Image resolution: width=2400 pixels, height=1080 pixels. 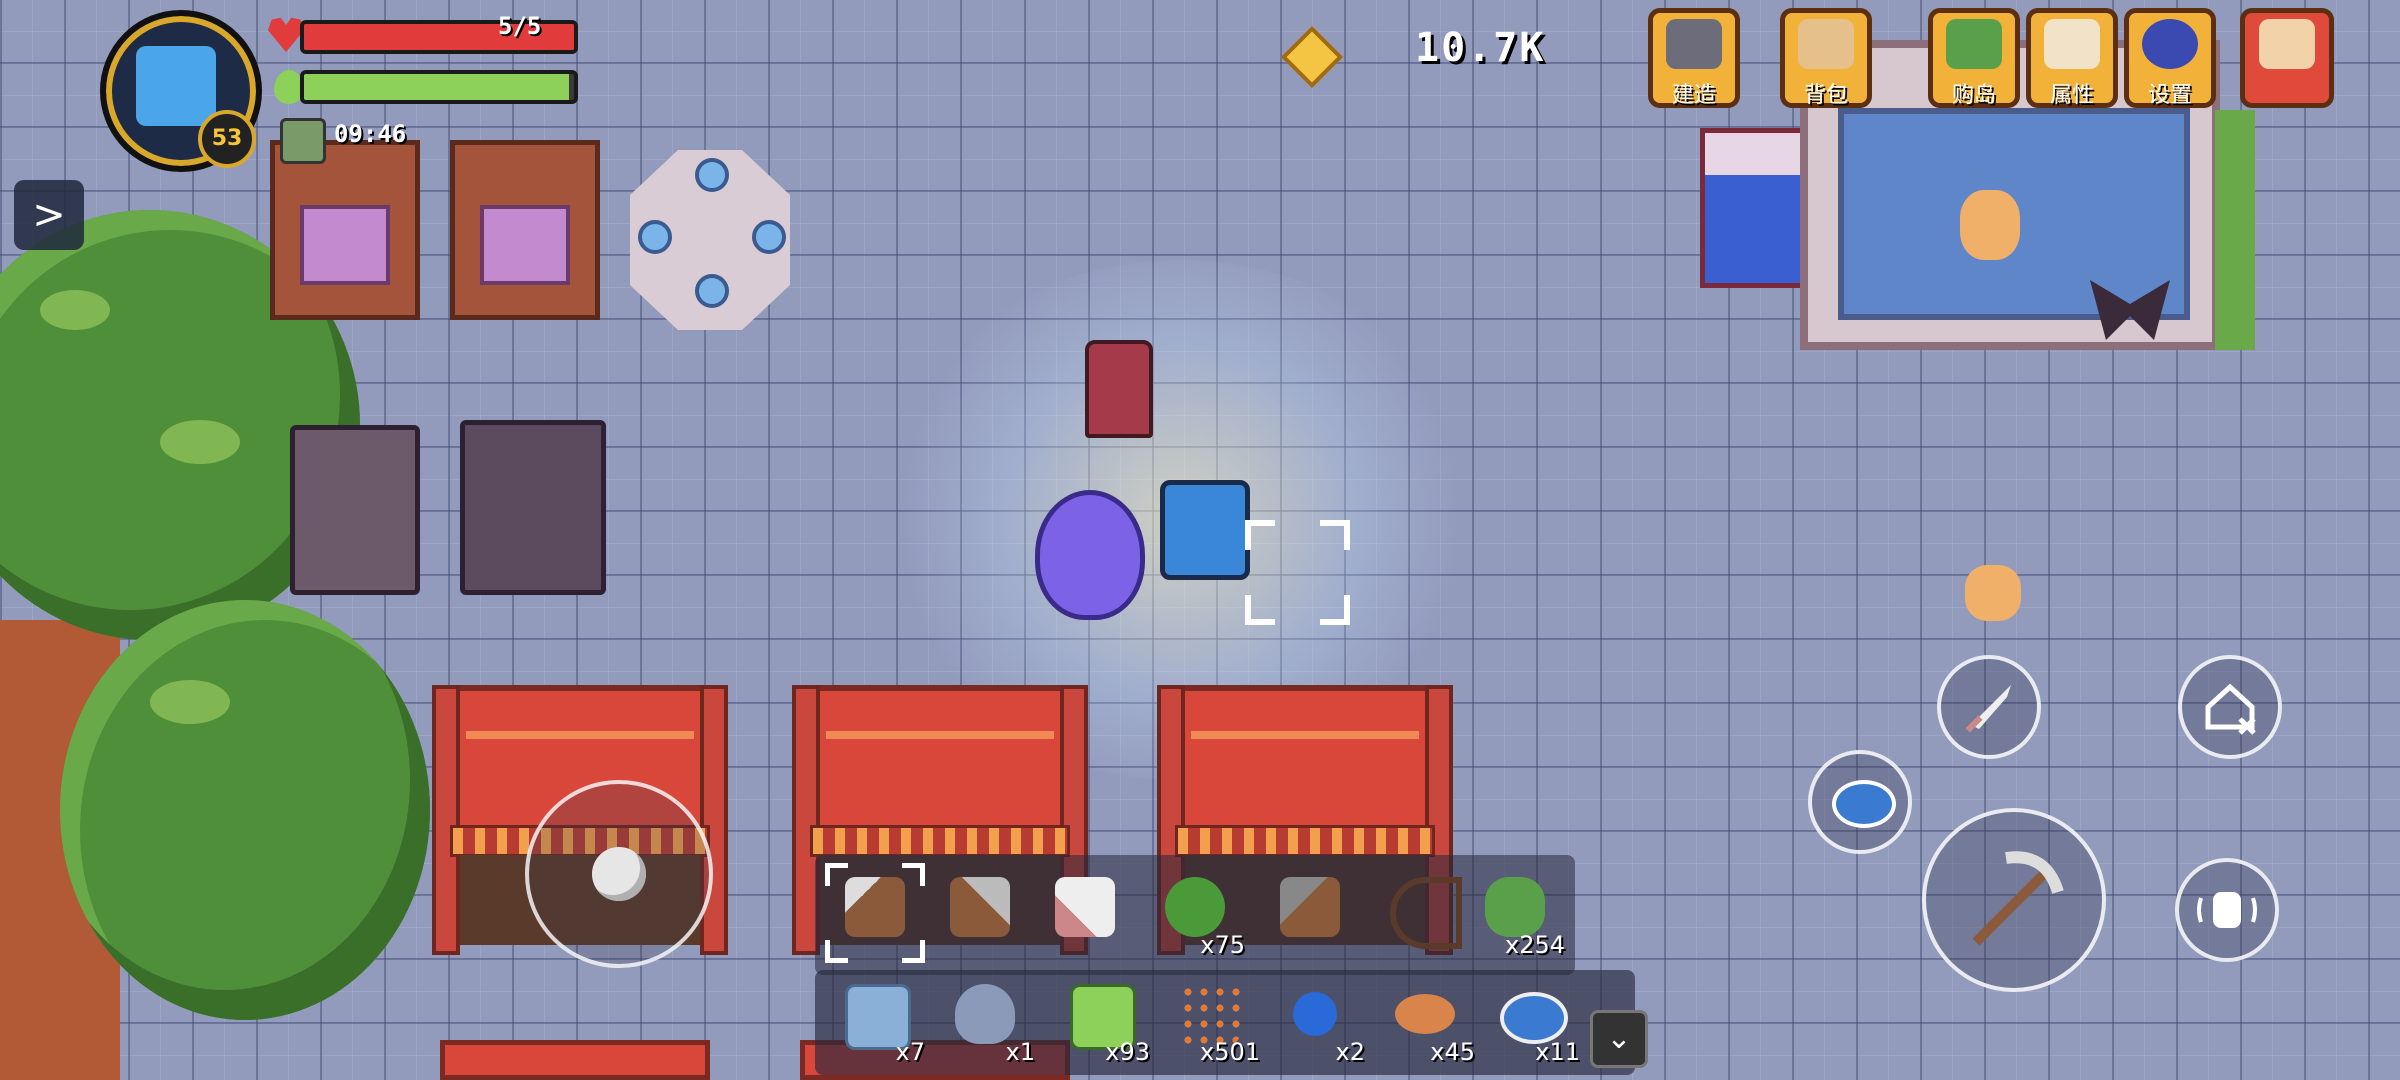 What do you see at coordinates (1755, 208) in the screenshot?
I see `bed` at bounding box center [1755, 208].